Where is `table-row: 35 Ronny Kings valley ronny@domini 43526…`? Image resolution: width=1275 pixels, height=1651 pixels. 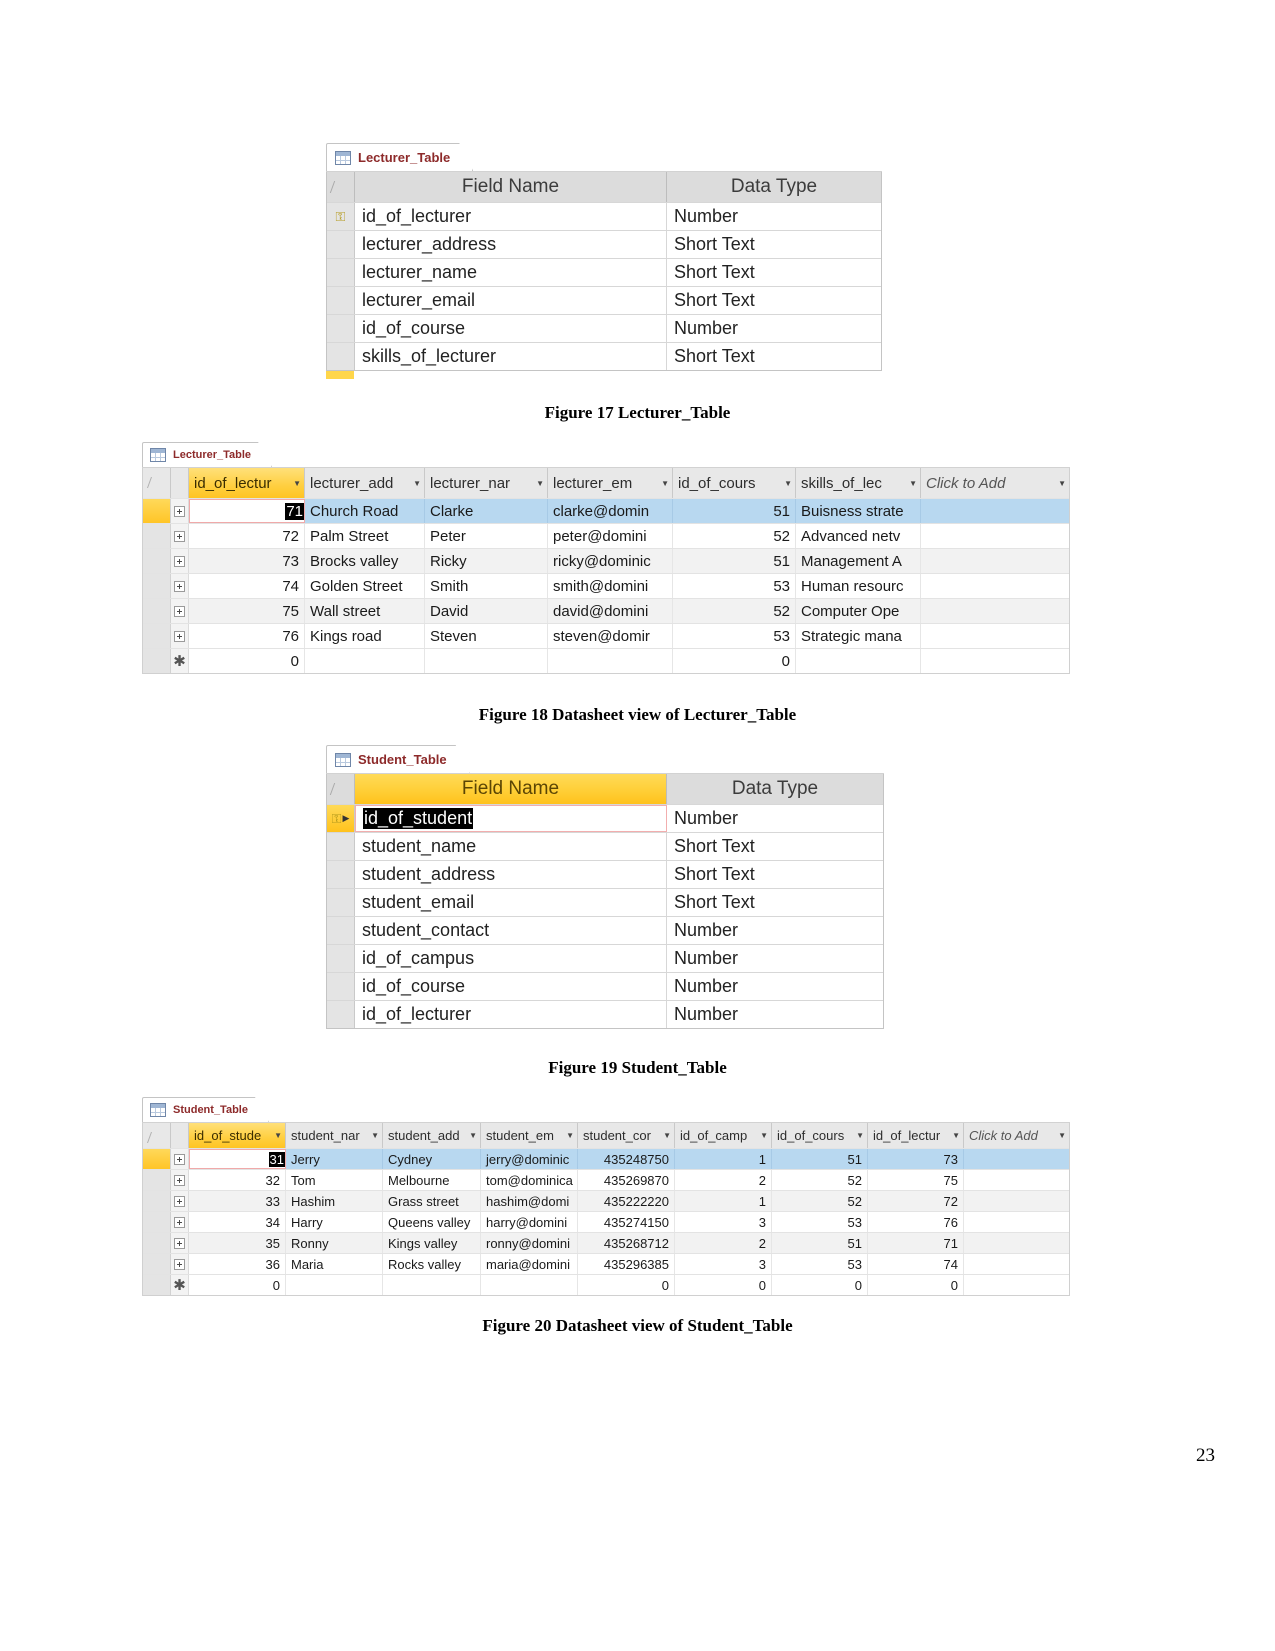 table-row: 35 Ronny Kings valley ronny@domini 43526… is located at coordinates (606, 1242).